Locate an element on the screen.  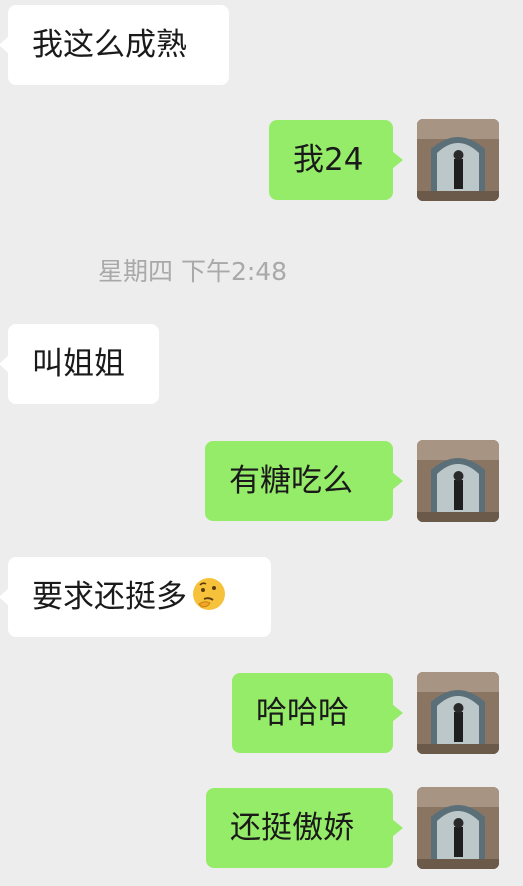
incoming-message-bubble: 我这么成熟 is located at coordinates (114, 45).